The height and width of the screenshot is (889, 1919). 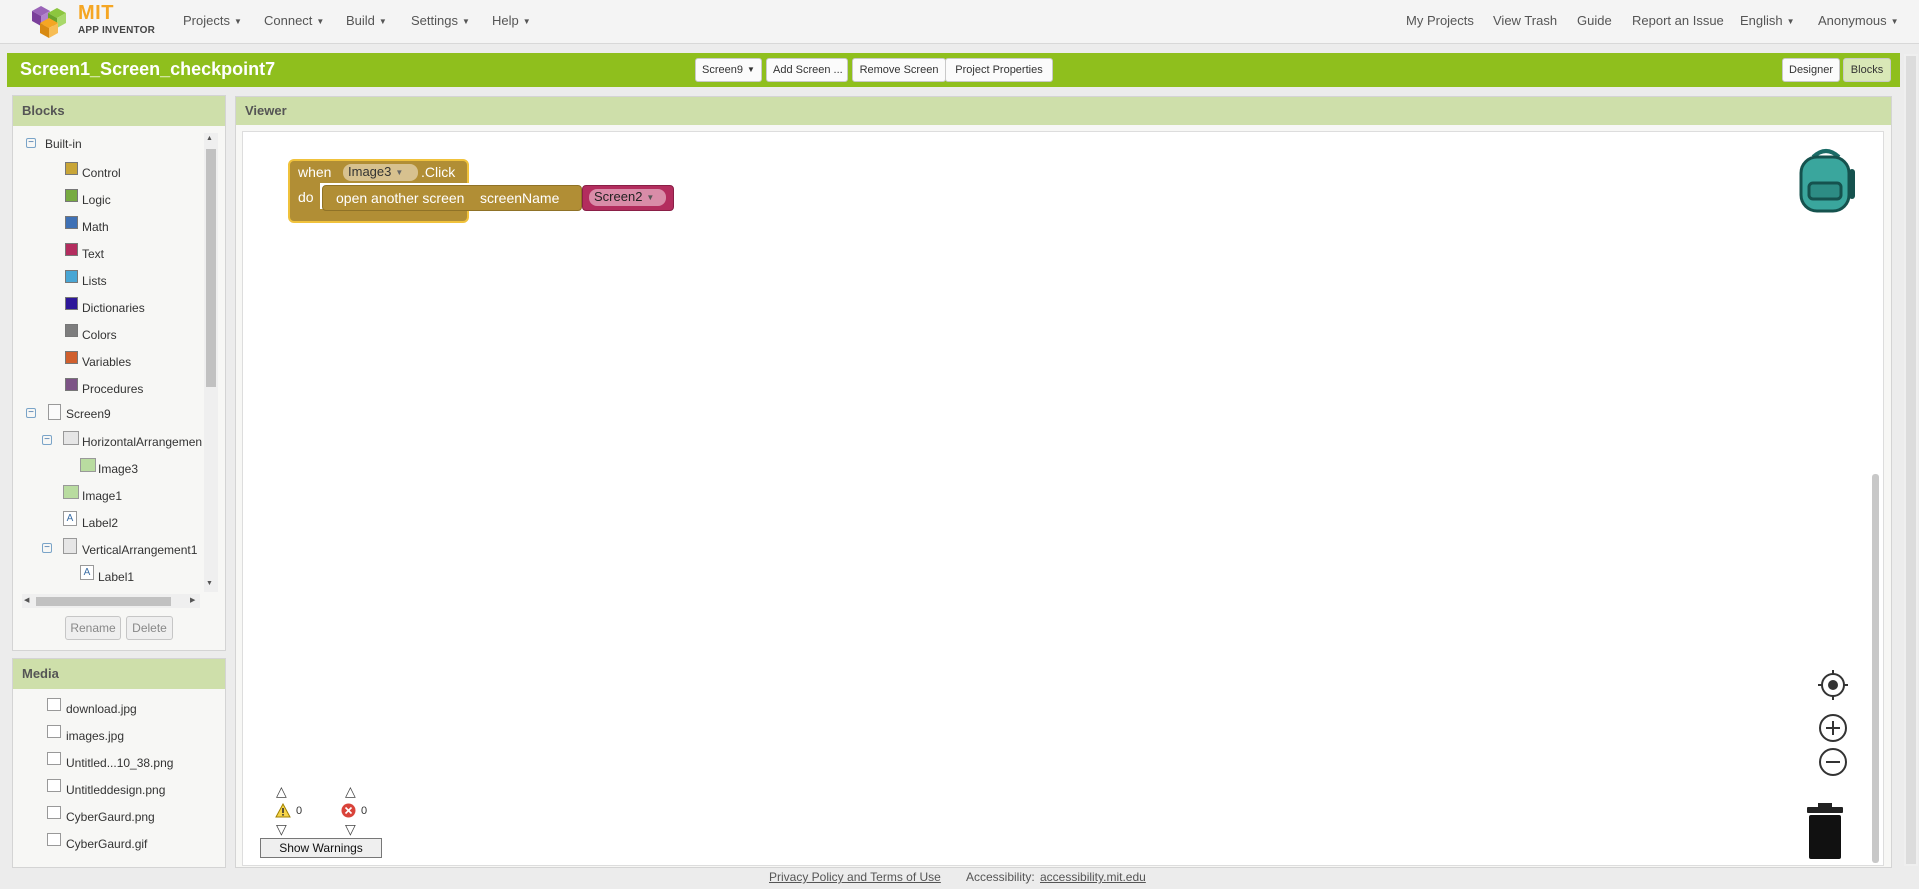 What do you see at coordinates (49, 22) in the screenshot?
I see `logo-cubes-icon` at bounding box center [49, 22].